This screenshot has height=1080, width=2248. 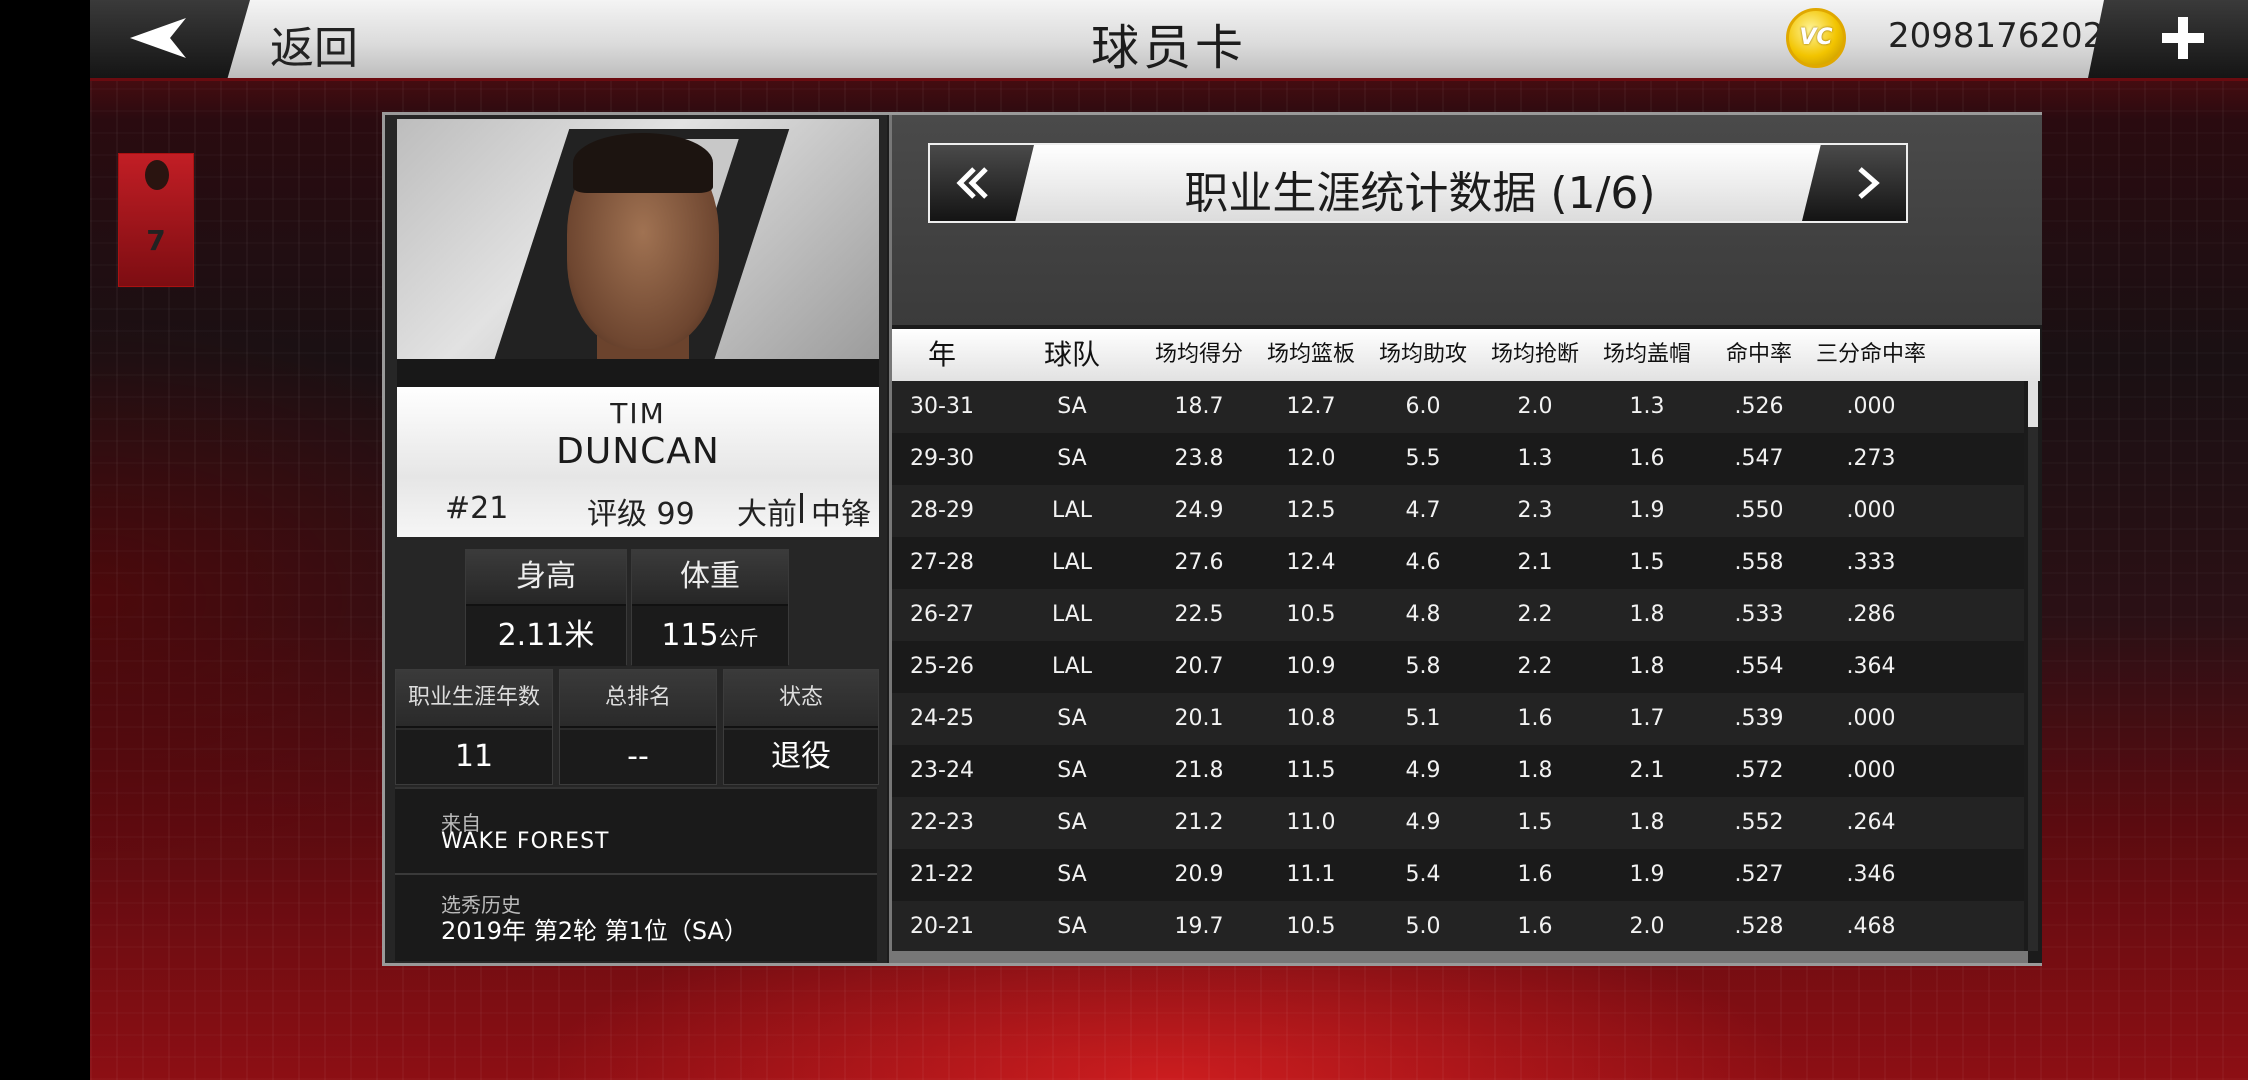 I want to click on stats-cell: 1.5, so click(x=1647, y=562).